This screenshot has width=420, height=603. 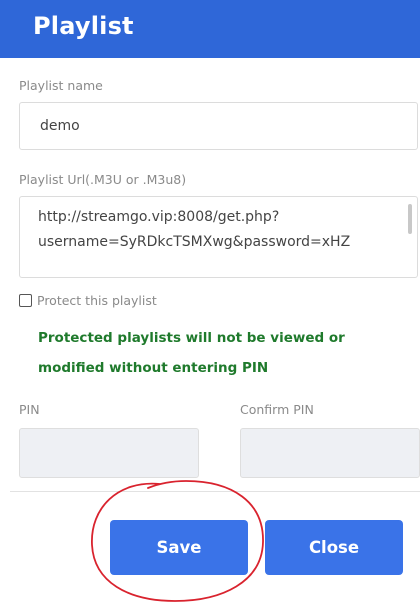 What do you see at coordinates (218, 126) in the screenshot?
I see `playlist-name-input: demo` at bounding box center [218, 126].